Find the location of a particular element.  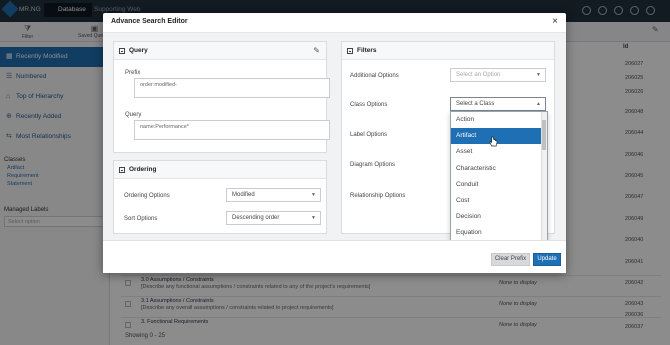

dropdown-option: Cost is located at coordinates (499, 201).